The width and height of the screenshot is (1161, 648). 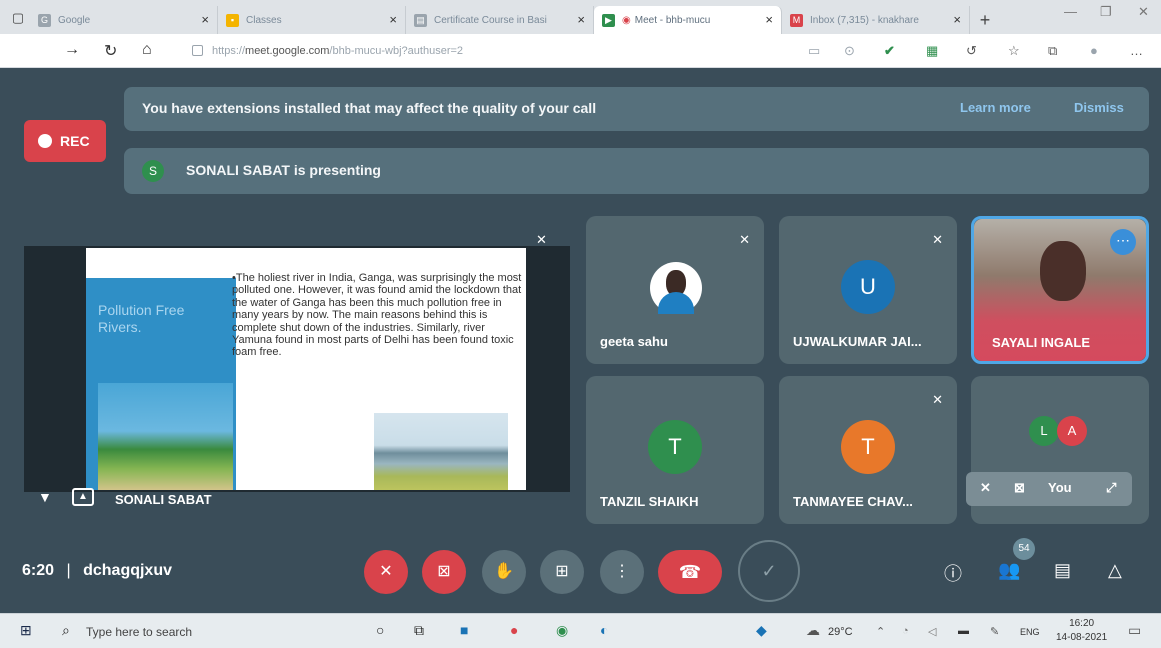 I want to click on mic-off-icon: ✕, so click(x=985, y=488).